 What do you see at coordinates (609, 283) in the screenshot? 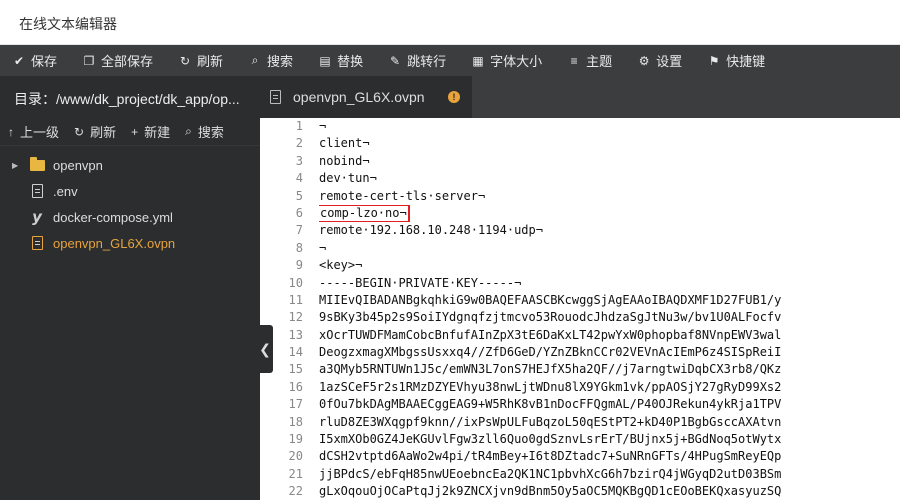
I see `code-line: -----BEGIN·PRIVATE·KEY-----¬` at bounding box center [609, 283].